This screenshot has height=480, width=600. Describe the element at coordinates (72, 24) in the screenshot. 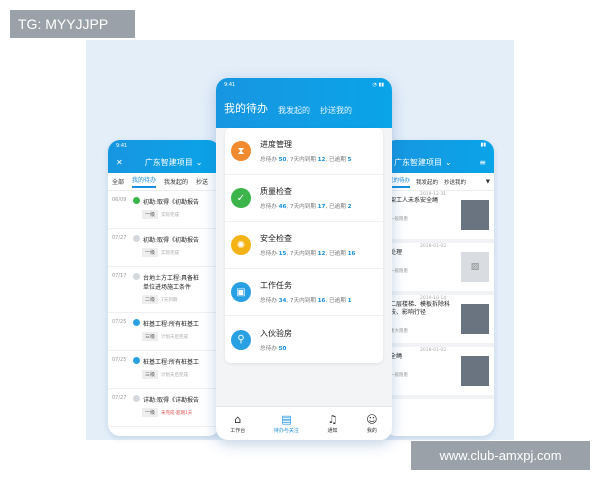

I see `watermark-top-left: TG: MYYJJPP` at that location.